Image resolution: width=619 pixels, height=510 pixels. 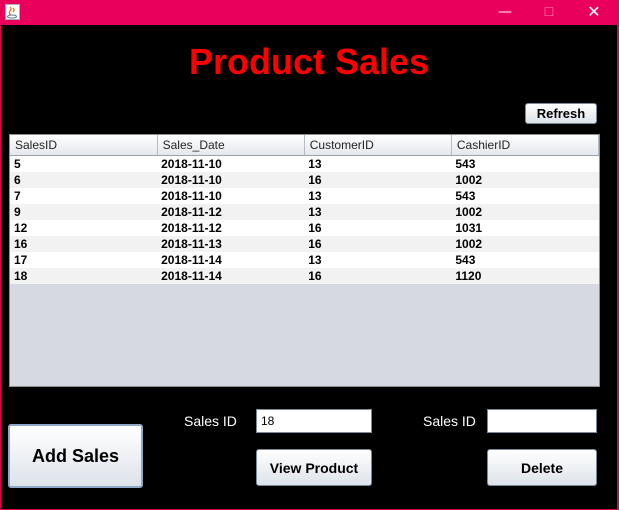 I want to click on table-cell: 1031, so click(x=525, y=228).